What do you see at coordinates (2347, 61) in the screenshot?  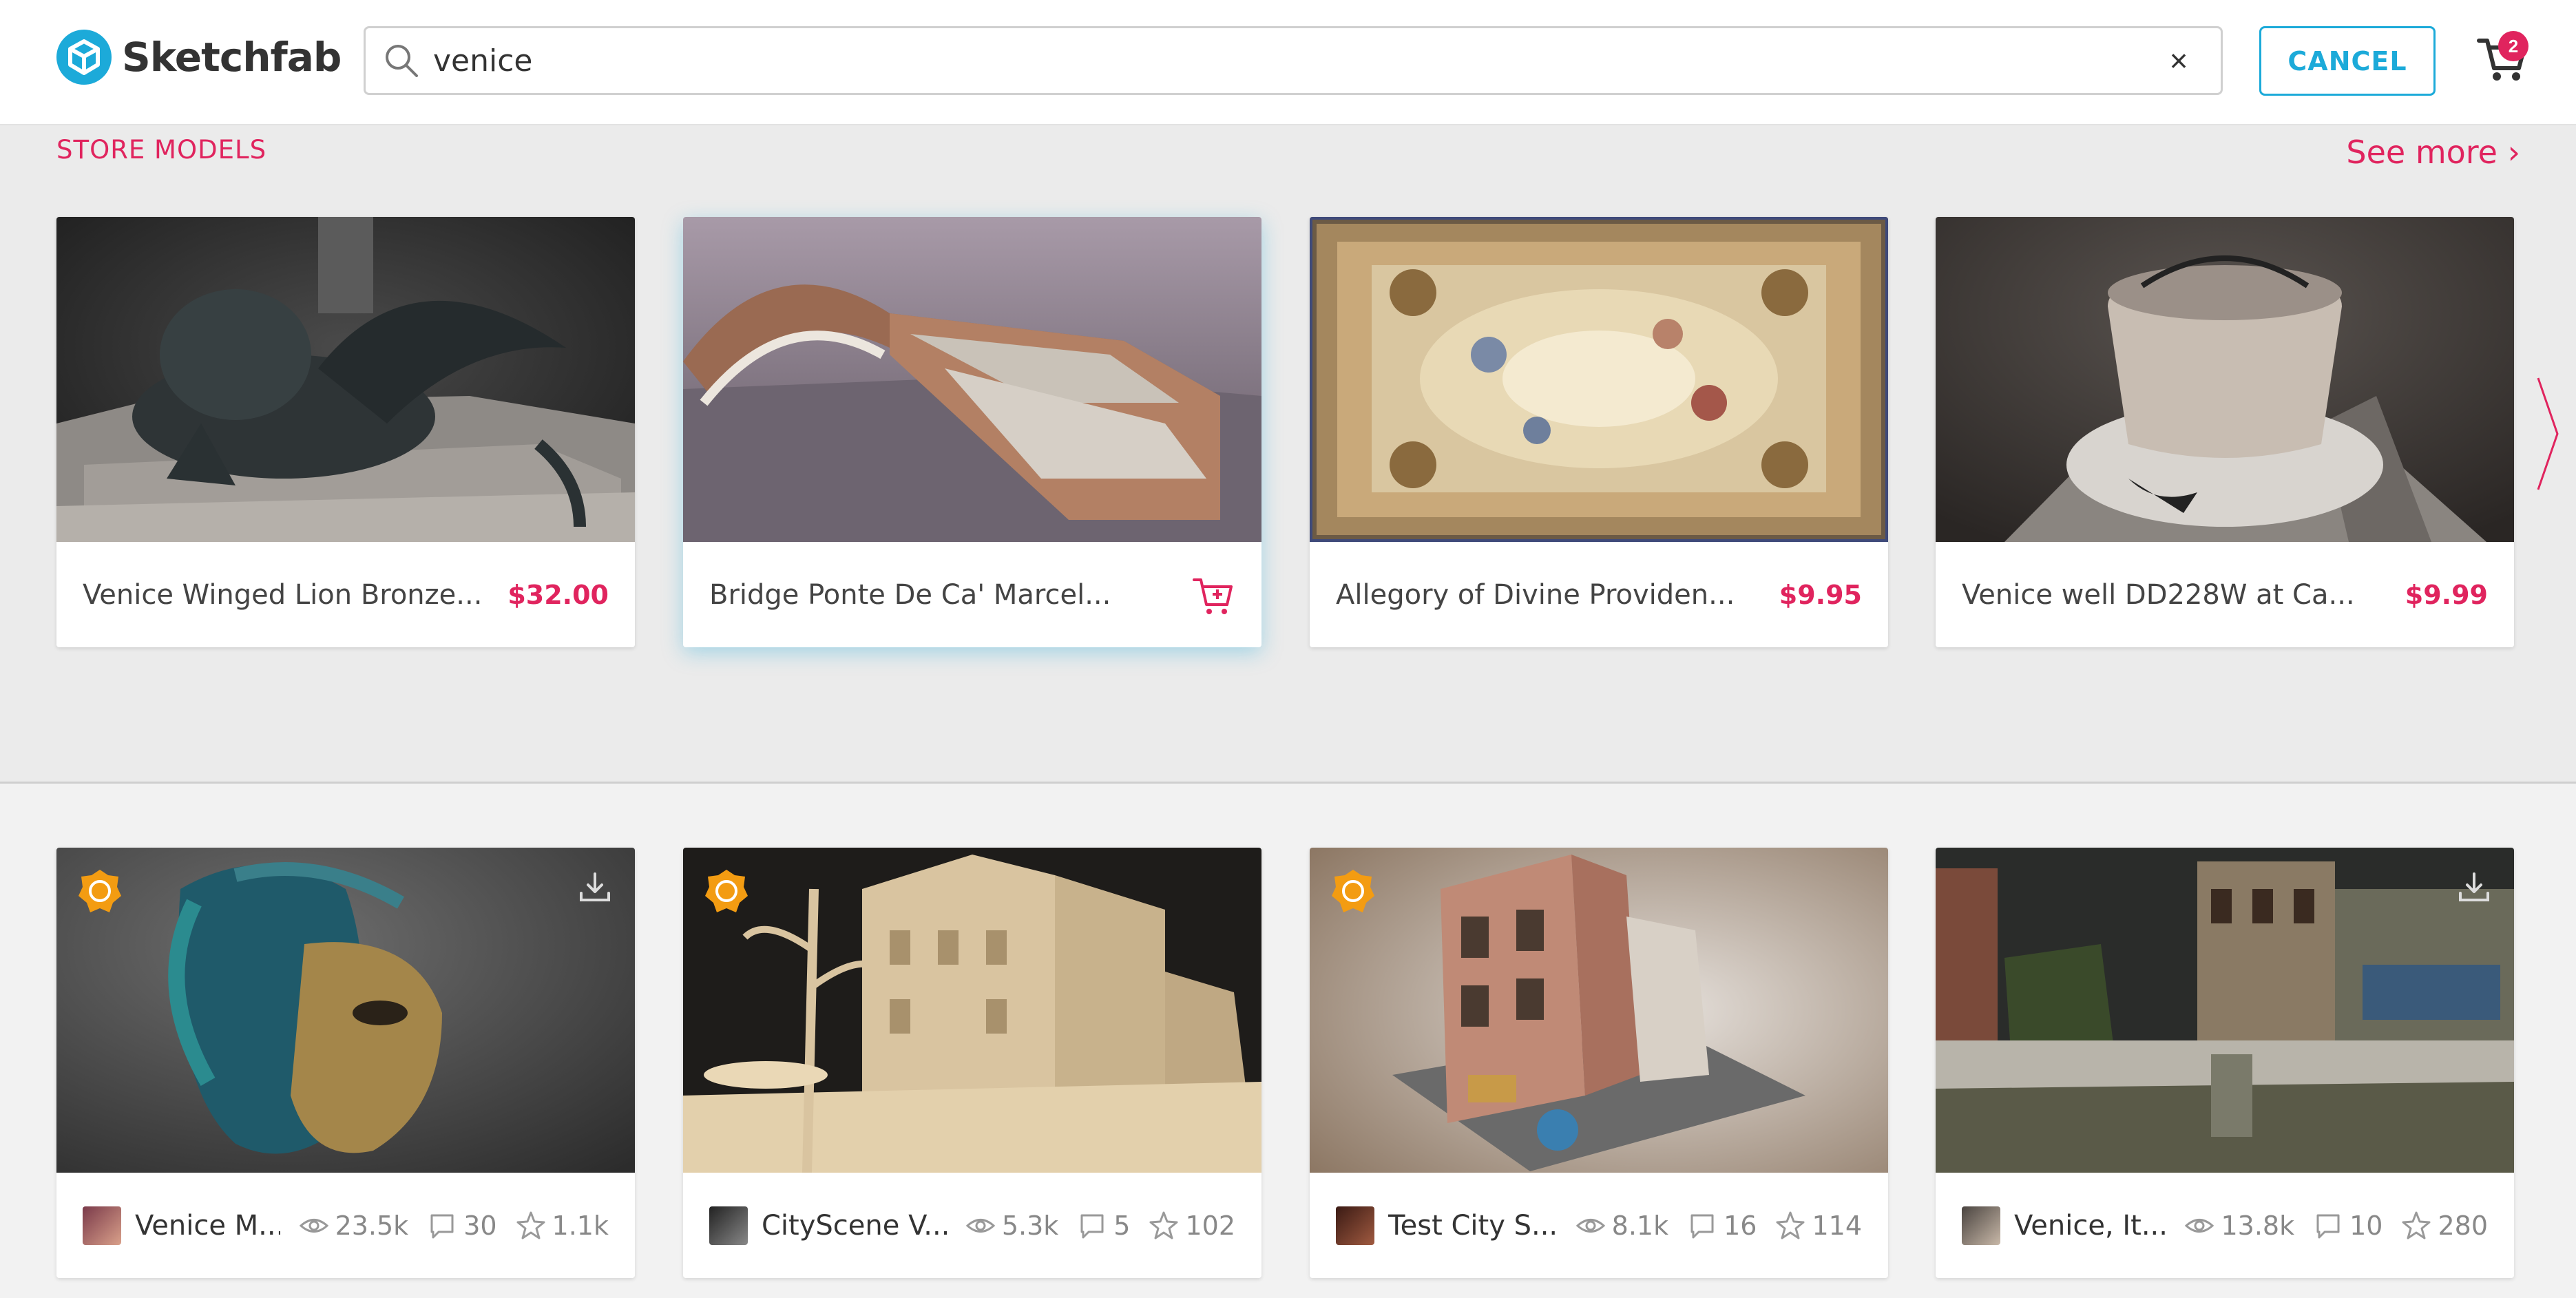 I see `cancel-button: CANCEL` at bounding box center [2347, 61].